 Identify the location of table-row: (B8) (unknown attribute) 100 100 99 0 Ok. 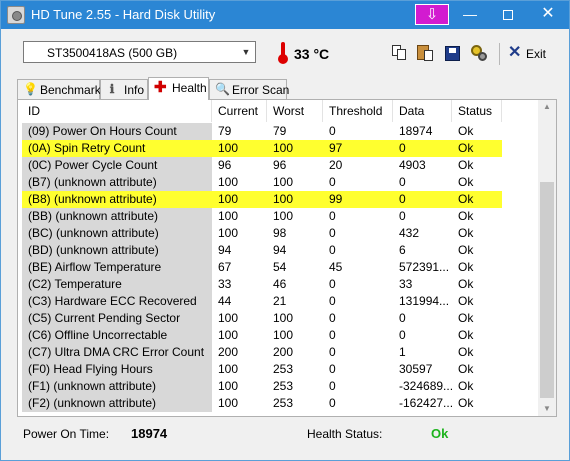
(280, 199).